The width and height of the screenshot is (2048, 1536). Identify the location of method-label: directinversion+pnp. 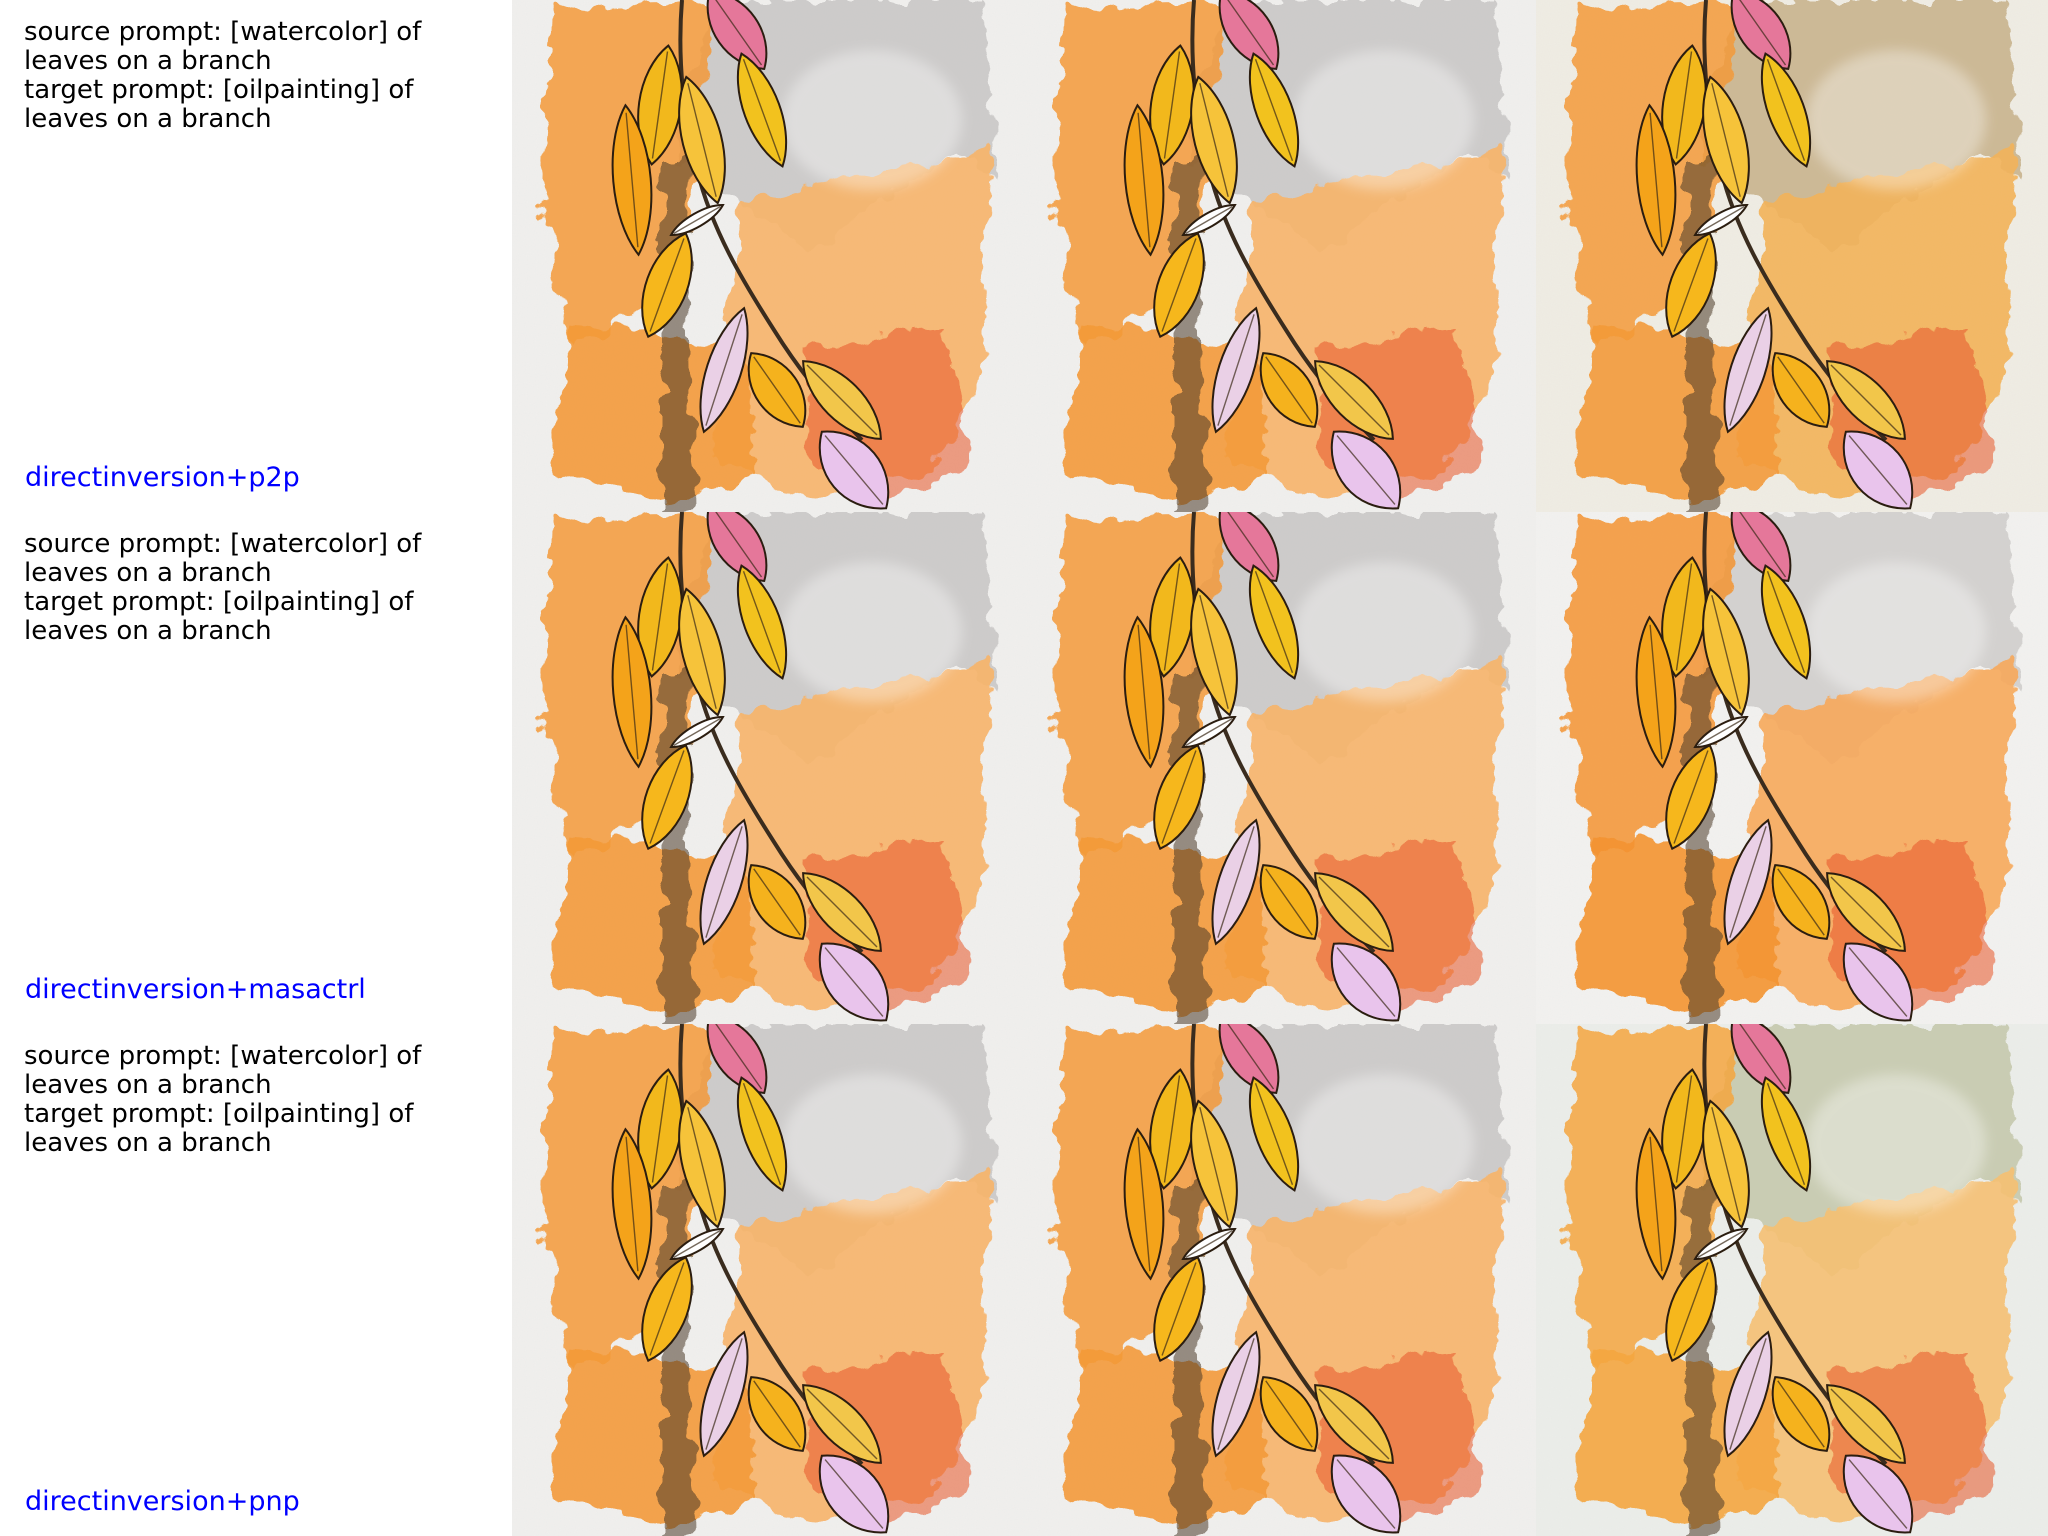
(162, 1501).